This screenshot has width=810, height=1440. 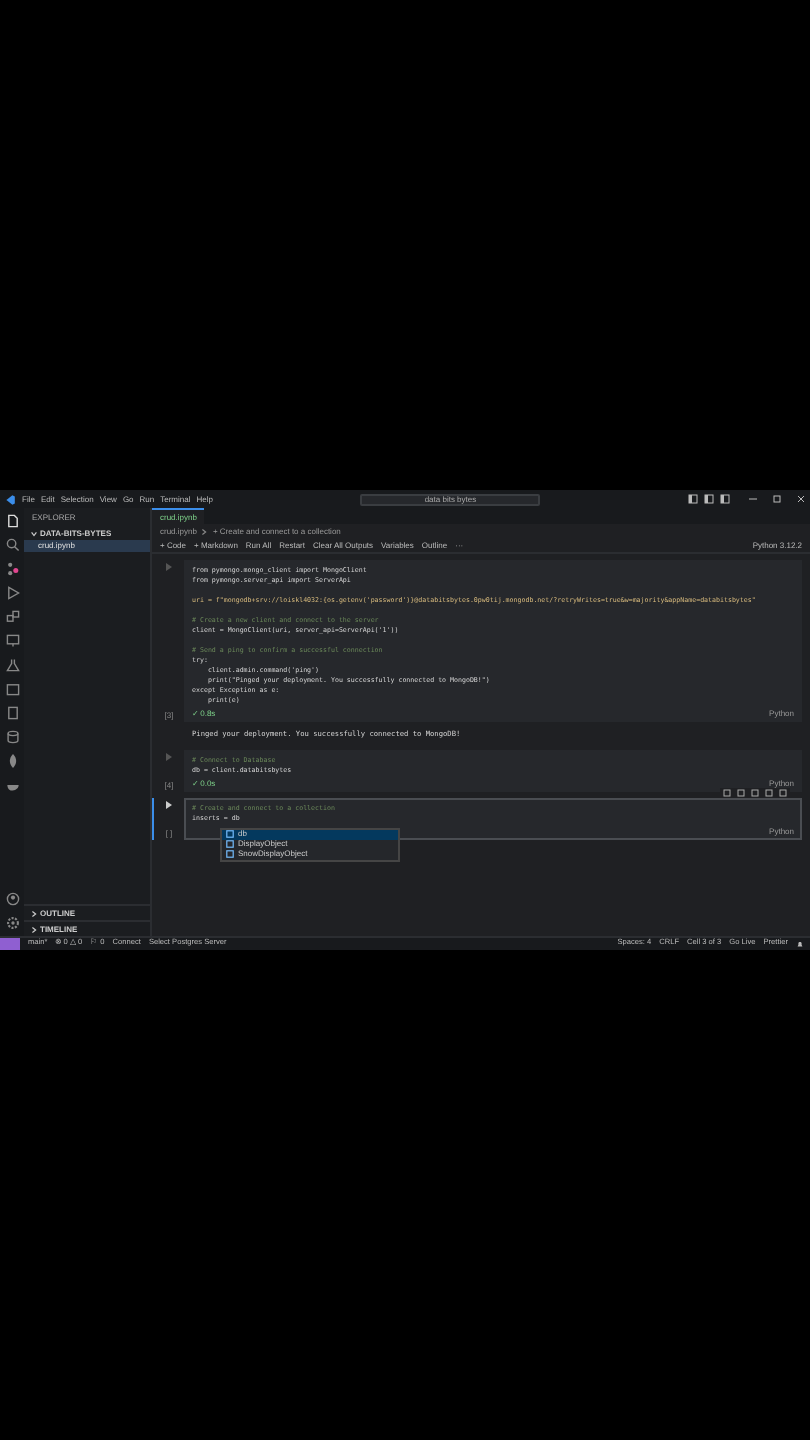 I want to click on extensions-icon, so click(x=12, y=617).